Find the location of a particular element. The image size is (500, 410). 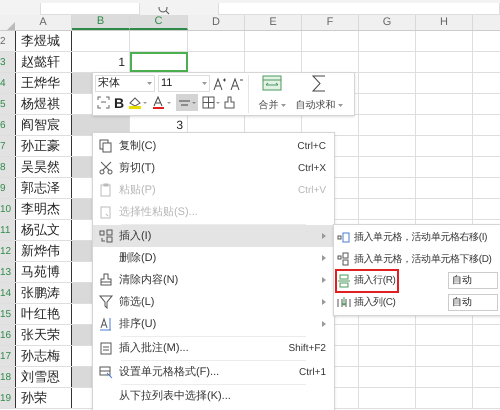

menu-item-label: 插入列(C) is located at coordinates (375, 303).